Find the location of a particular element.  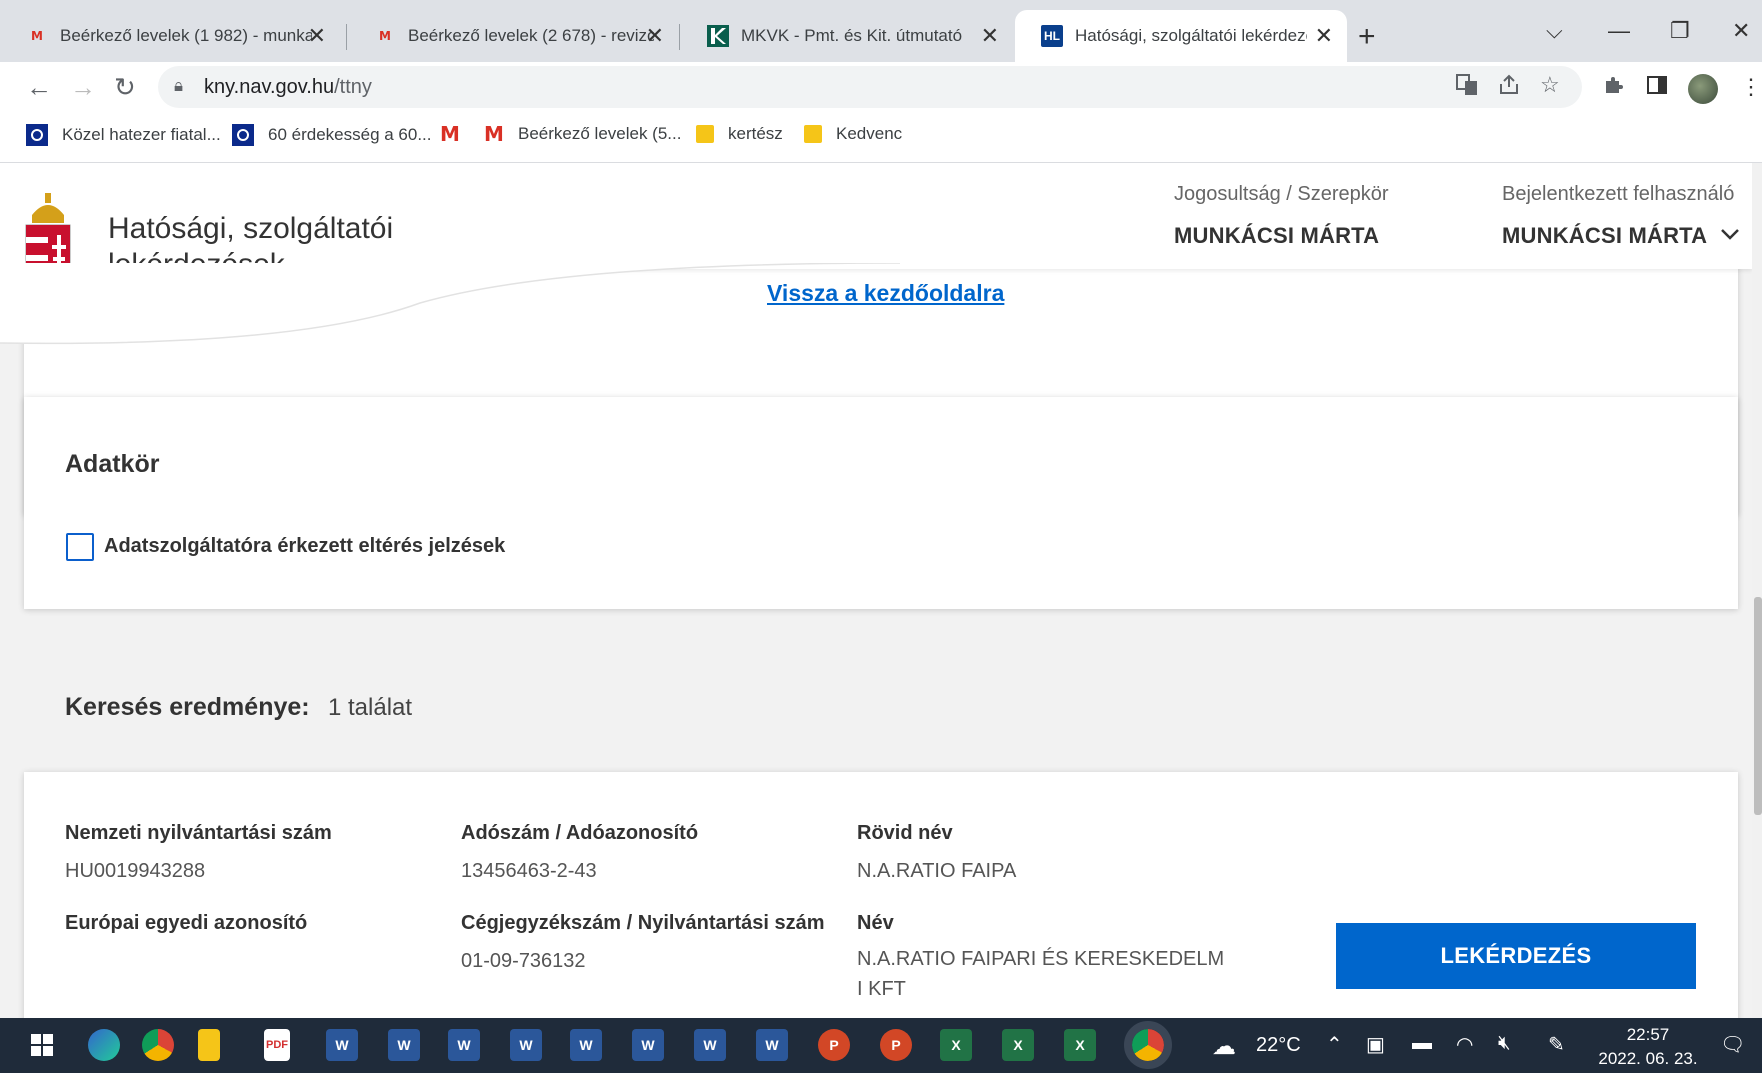

query-button: LEKÉRDEZÉS is located at coordinates (1516, 956).